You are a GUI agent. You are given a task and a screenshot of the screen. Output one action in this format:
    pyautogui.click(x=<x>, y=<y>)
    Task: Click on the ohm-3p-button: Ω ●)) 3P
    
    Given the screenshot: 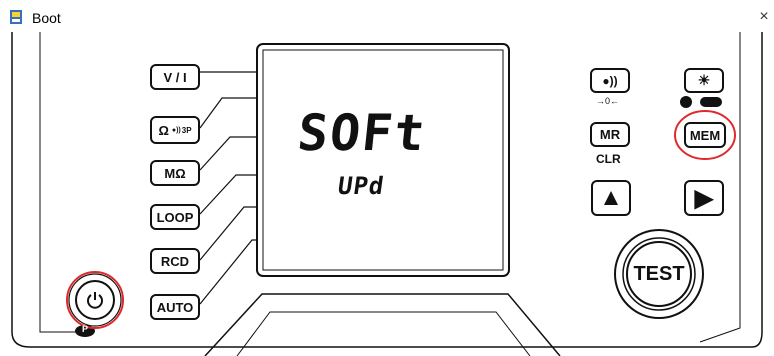 What is the action you would take?
    pyautogui.click(x=175, y=130)
    